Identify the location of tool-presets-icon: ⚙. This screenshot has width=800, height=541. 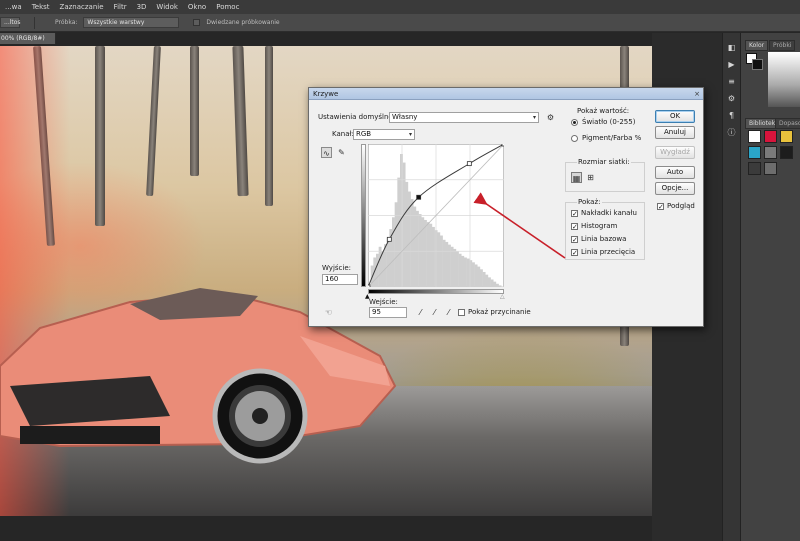
(731, 98).